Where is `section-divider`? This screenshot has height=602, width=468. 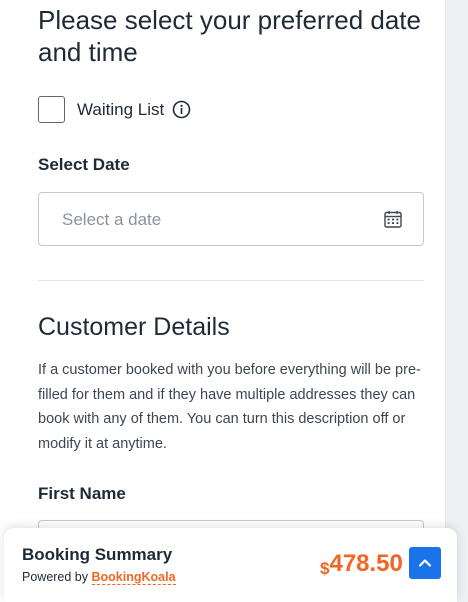
section-divider is located at coordinates (231, 280).